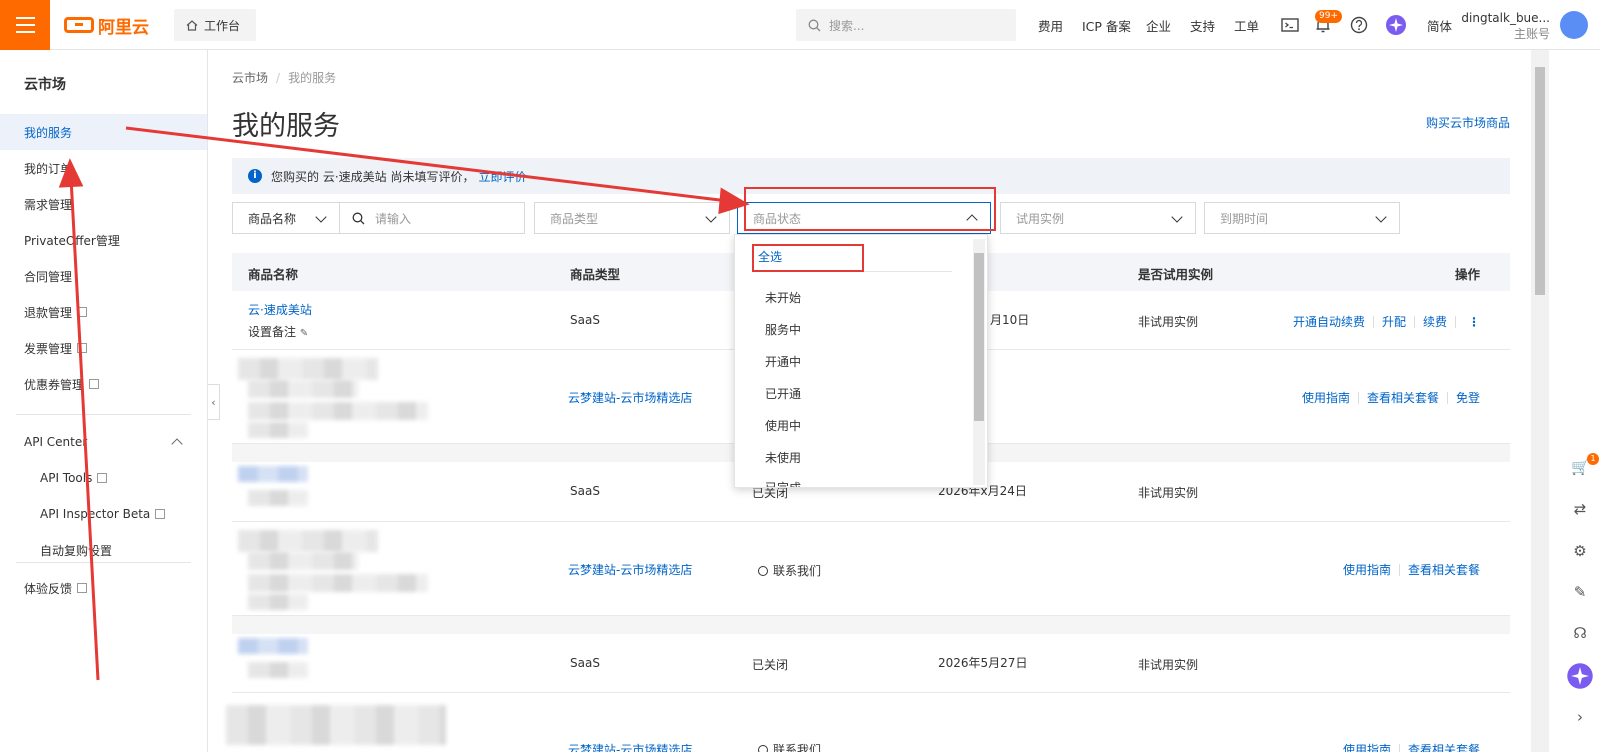 The width and height of the screenshot is (1600, 752). I want to click on workbench-label: 工作台, so click(222, 25).